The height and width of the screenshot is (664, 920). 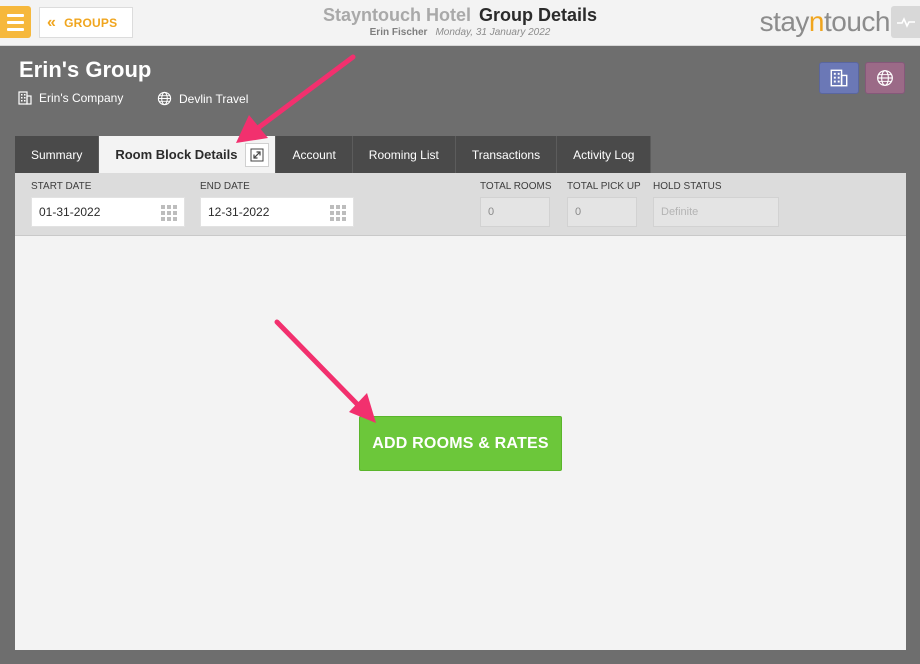 What do you see at coordinates (404, 154) in the screenshot?
I see `tab-rooming-list: Rooming List` at bounding box center [404, 154].